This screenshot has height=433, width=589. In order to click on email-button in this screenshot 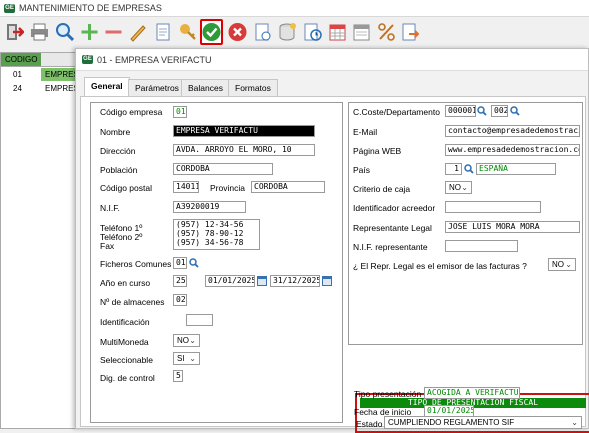, I will do `click(262, 32)`.